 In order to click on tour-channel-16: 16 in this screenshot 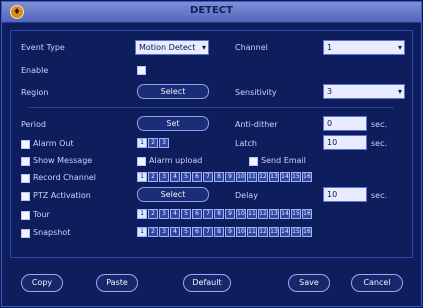, I will do `click(307, 214)`.